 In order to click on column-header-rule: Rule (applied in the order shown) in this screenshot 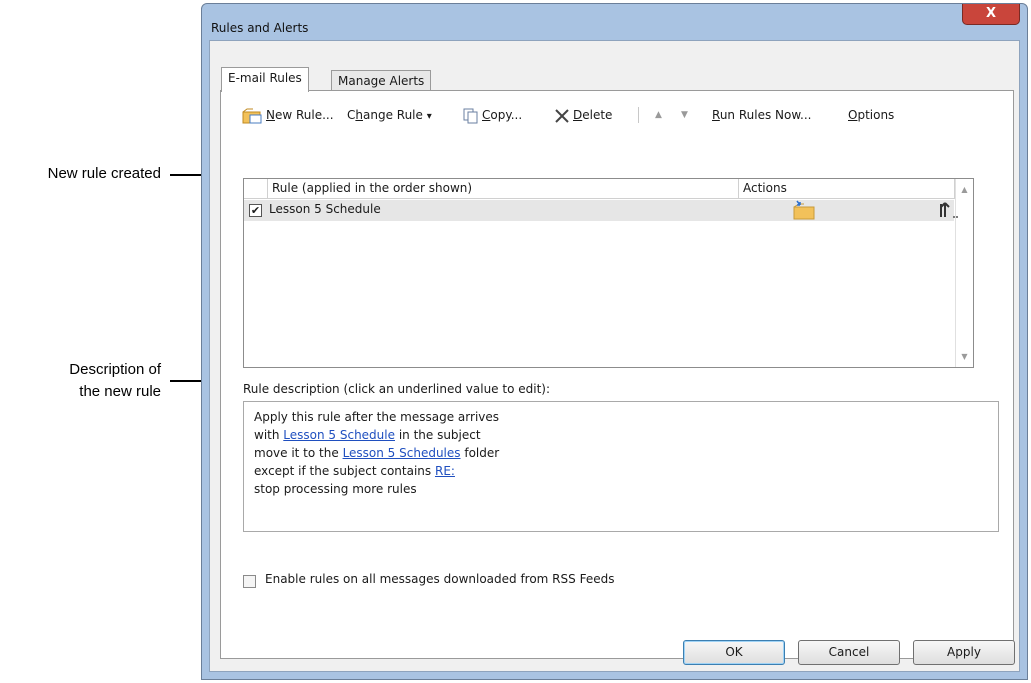, I will do `click(503, 189)`.